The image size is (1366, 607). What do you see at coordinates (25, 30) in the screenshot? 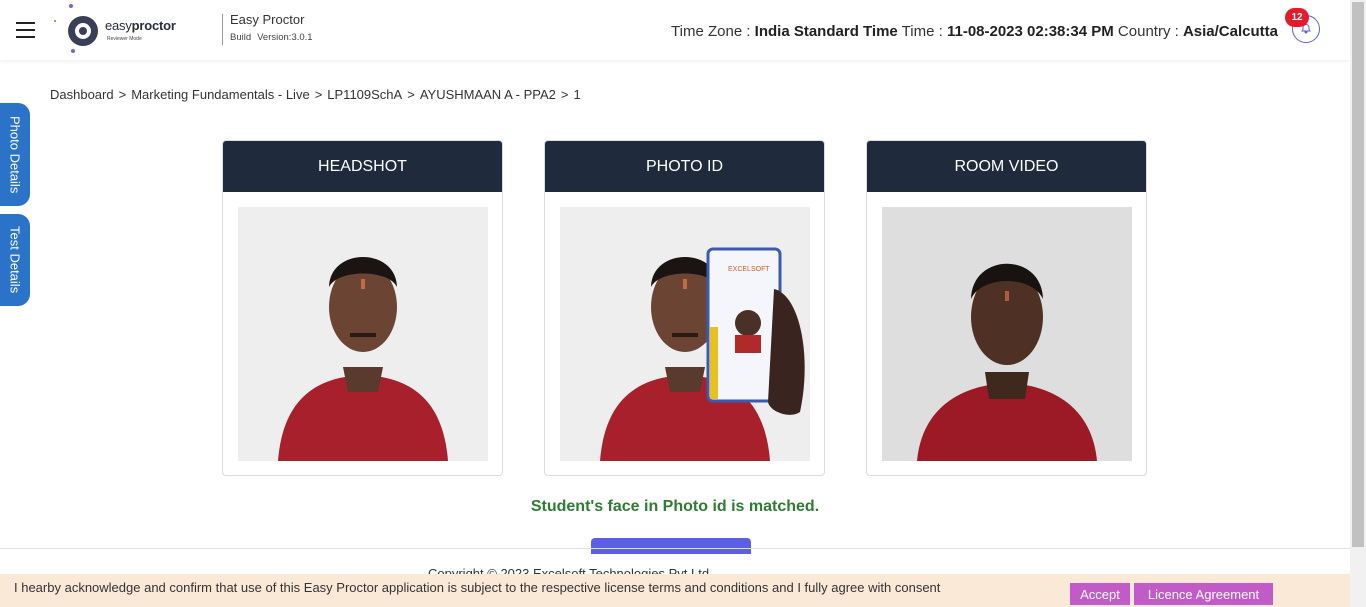
I see `menu-icon` at bounding box center [25, 30].